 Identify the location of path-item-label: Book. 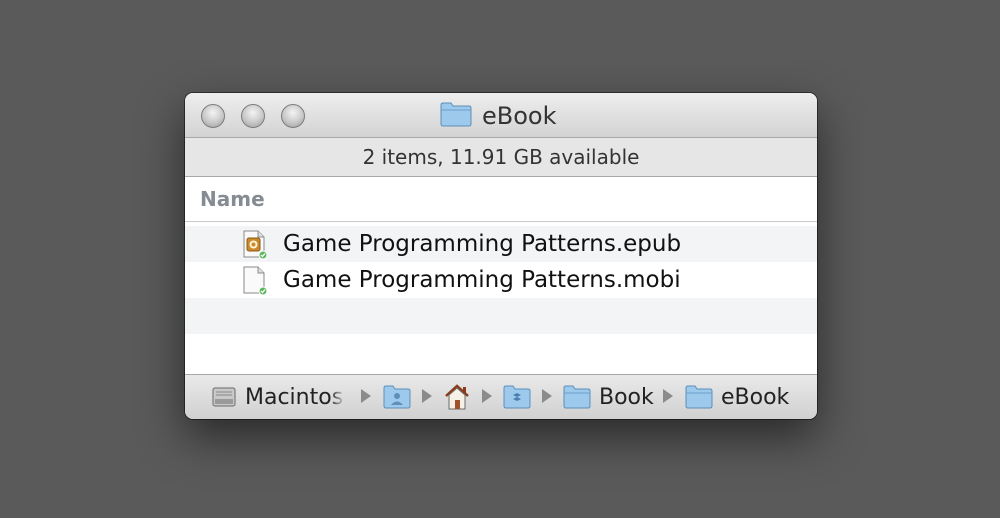
(626, 397).